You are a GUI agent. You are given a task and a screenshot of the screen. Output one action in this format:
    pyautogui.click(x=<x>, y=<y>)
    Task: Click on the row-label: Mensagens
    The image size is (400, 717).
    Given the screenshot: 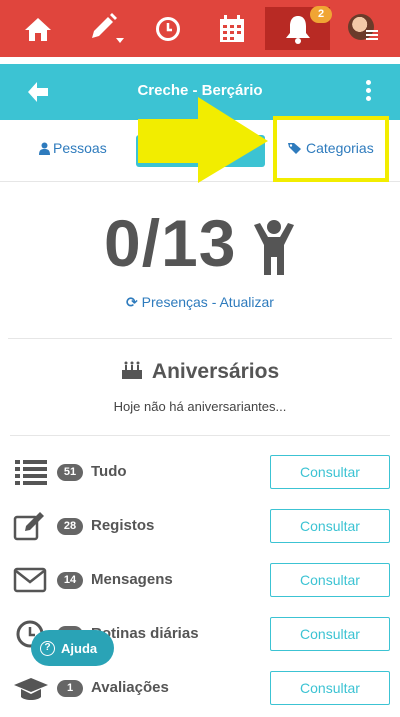 What is the action you would take?
    pyautogui.click(x=132, y=579)
    